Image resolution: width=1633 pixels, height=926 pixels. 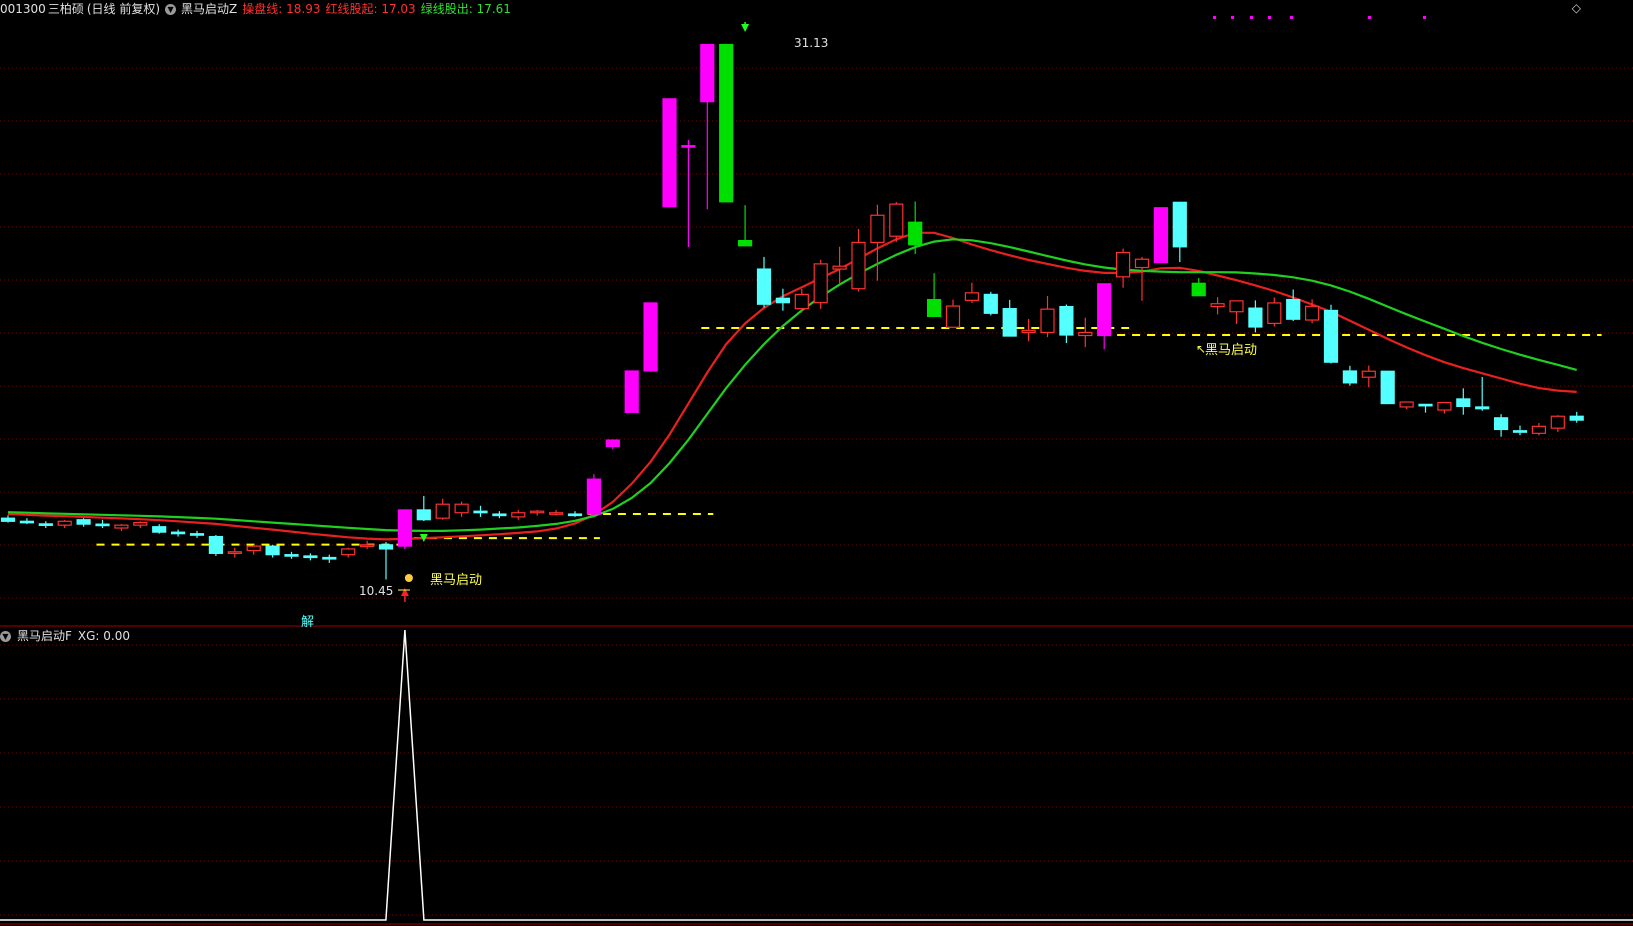 What do you see at coordinates (307, 622) in the screenshot?
I see `jie-tag: 解` at bounding box center [307, 622].